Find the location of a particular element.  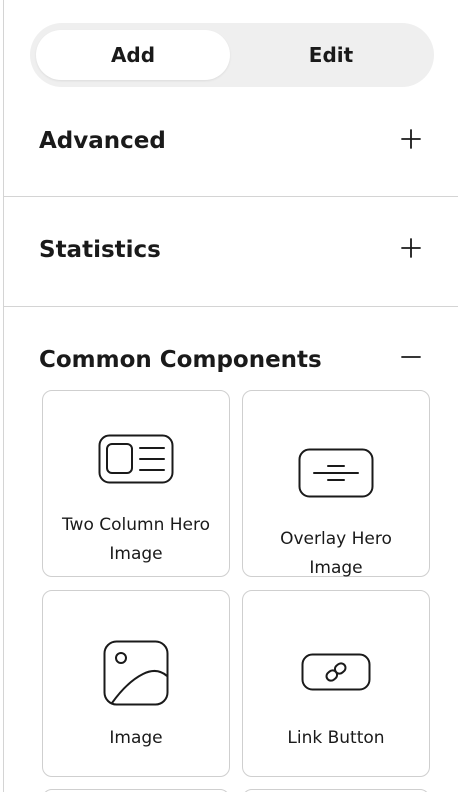

component-card-two-column-hero-image: Two Column Hero Image is located at coordinates (136, 483).